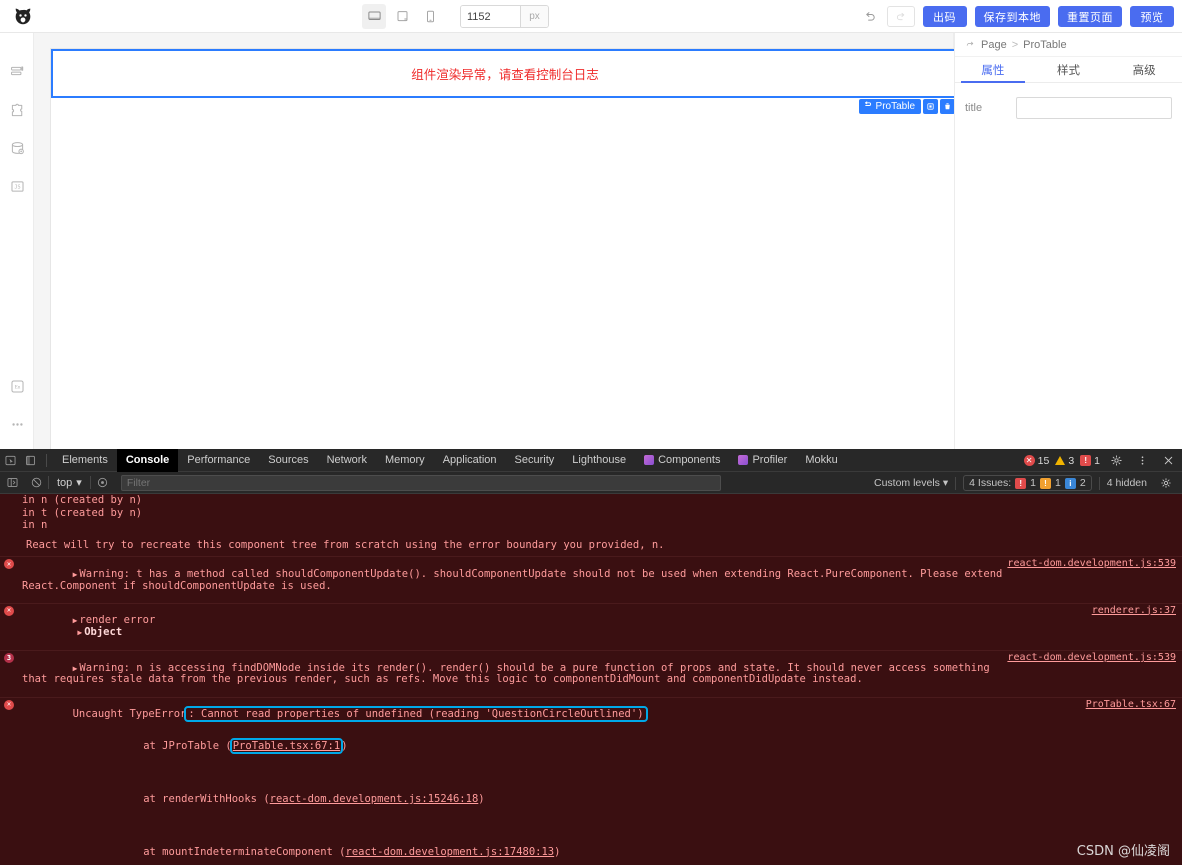  I want to click on close-icon, so click(1168, 460).